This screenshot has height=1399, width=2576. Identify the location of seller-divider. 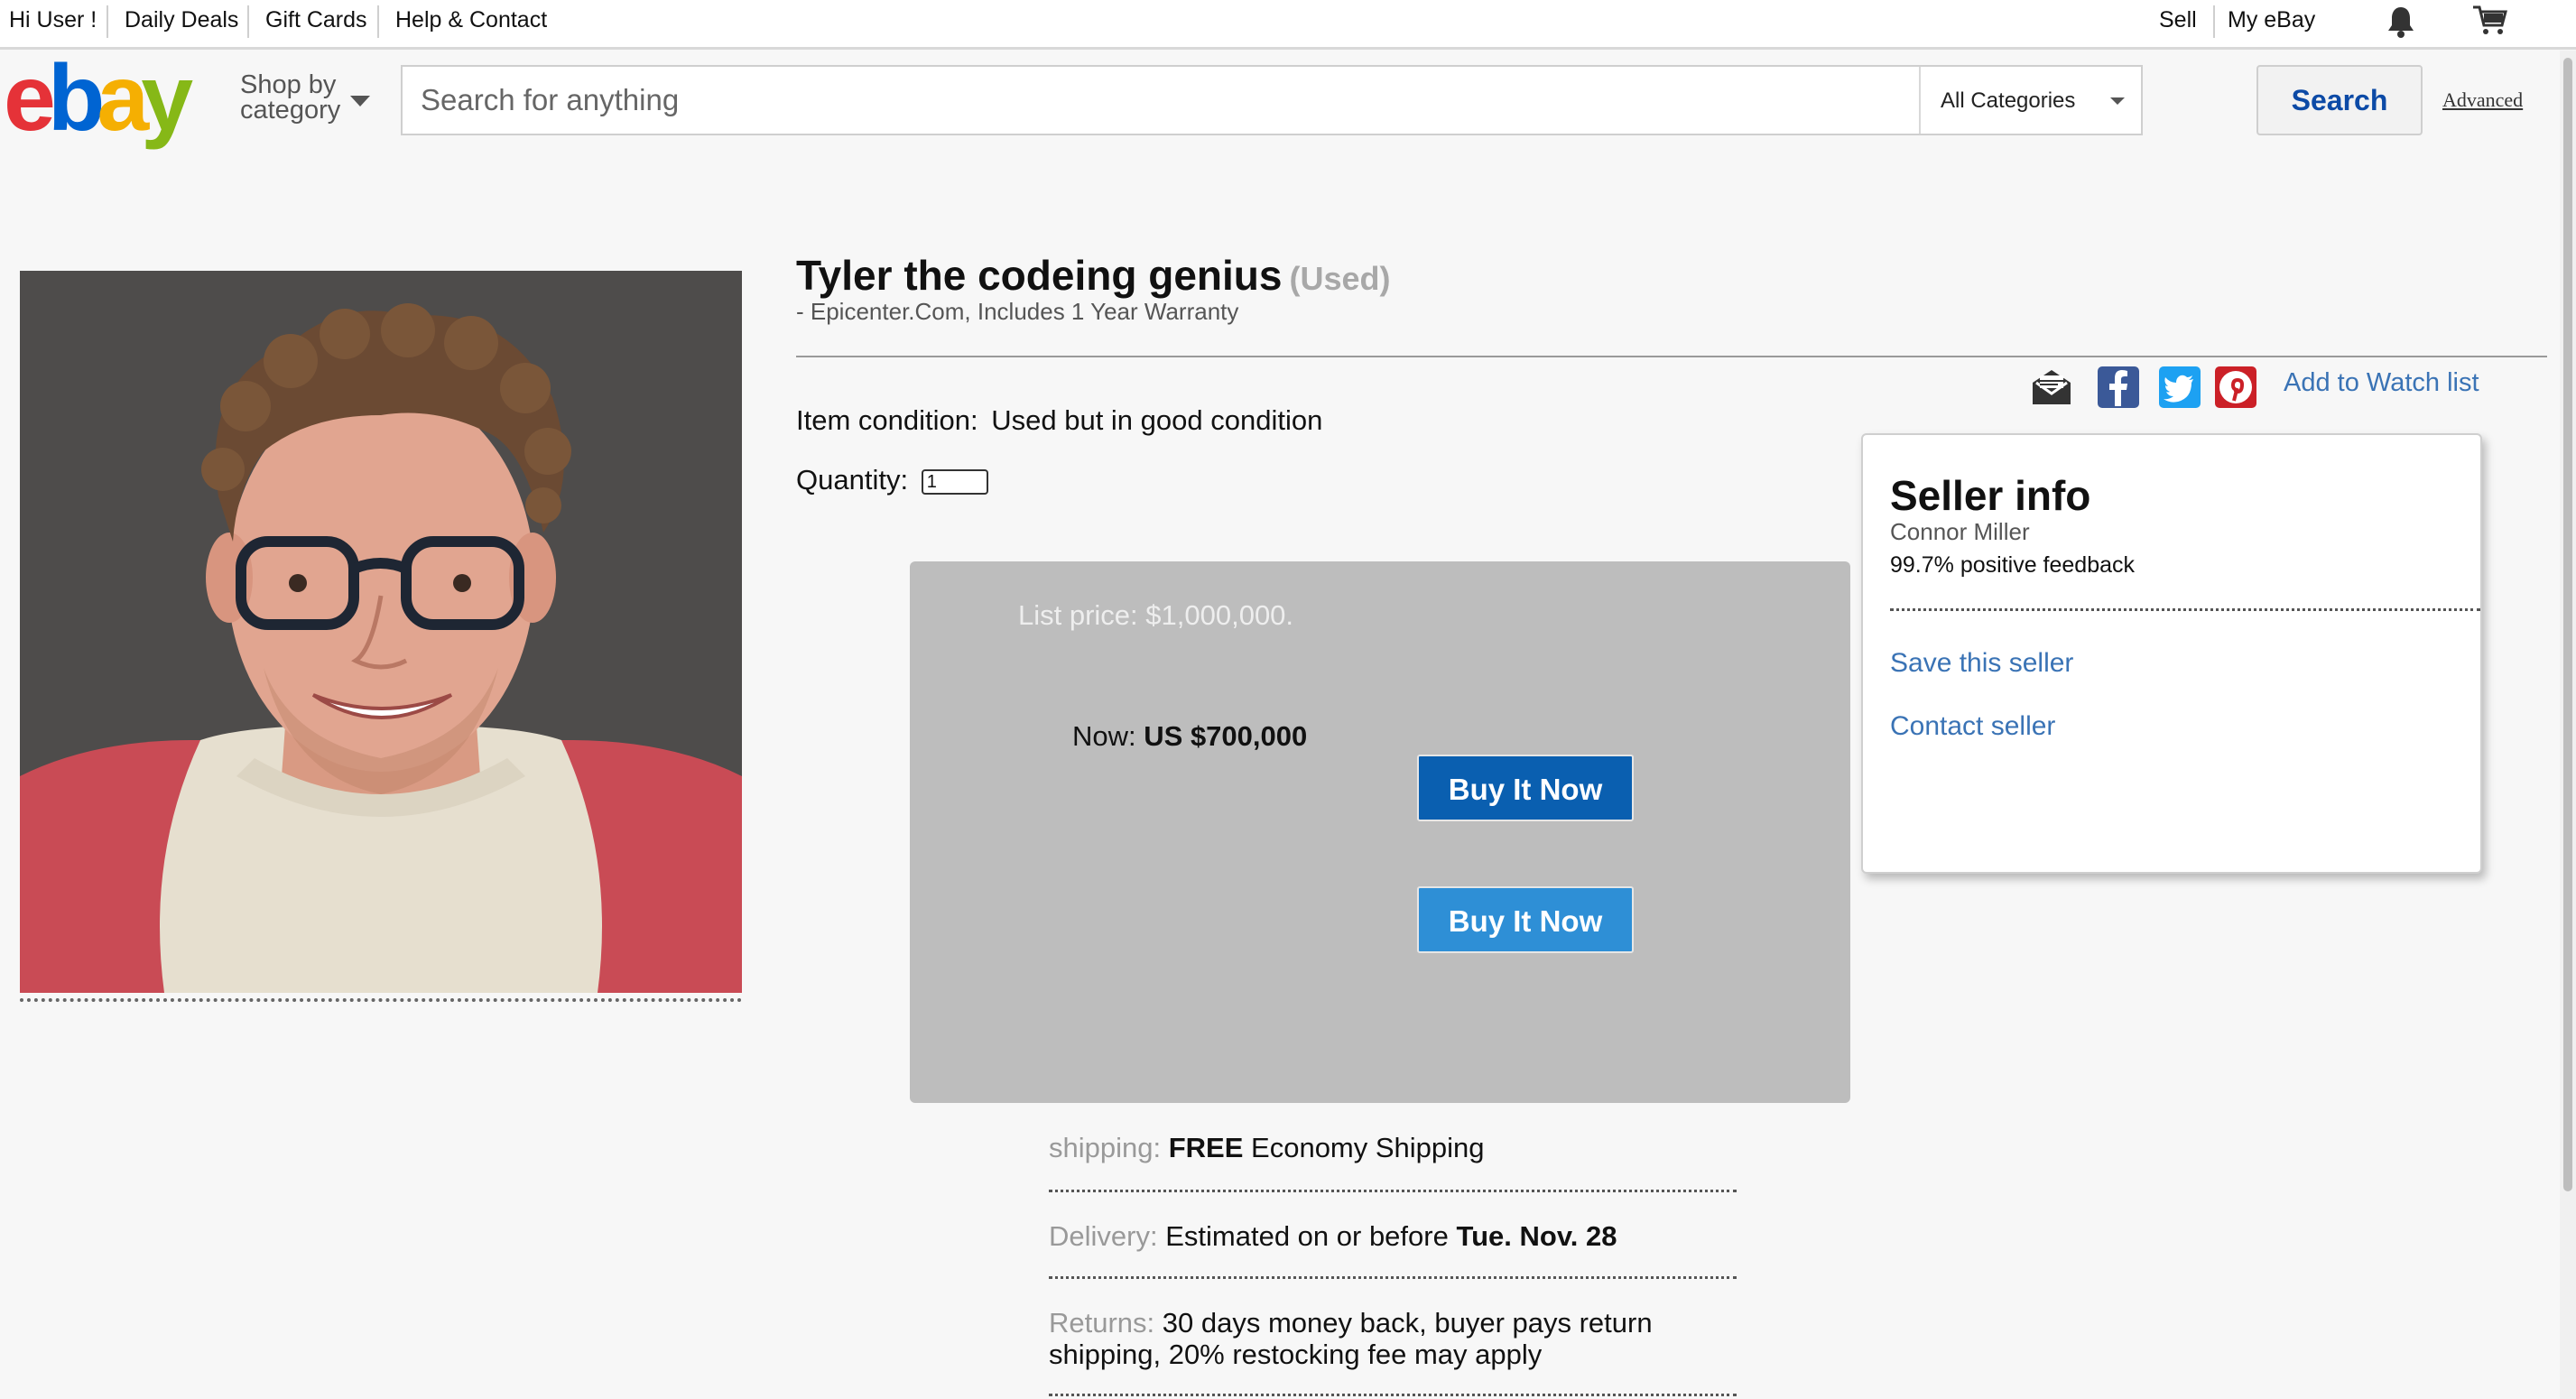
(2185, 610).